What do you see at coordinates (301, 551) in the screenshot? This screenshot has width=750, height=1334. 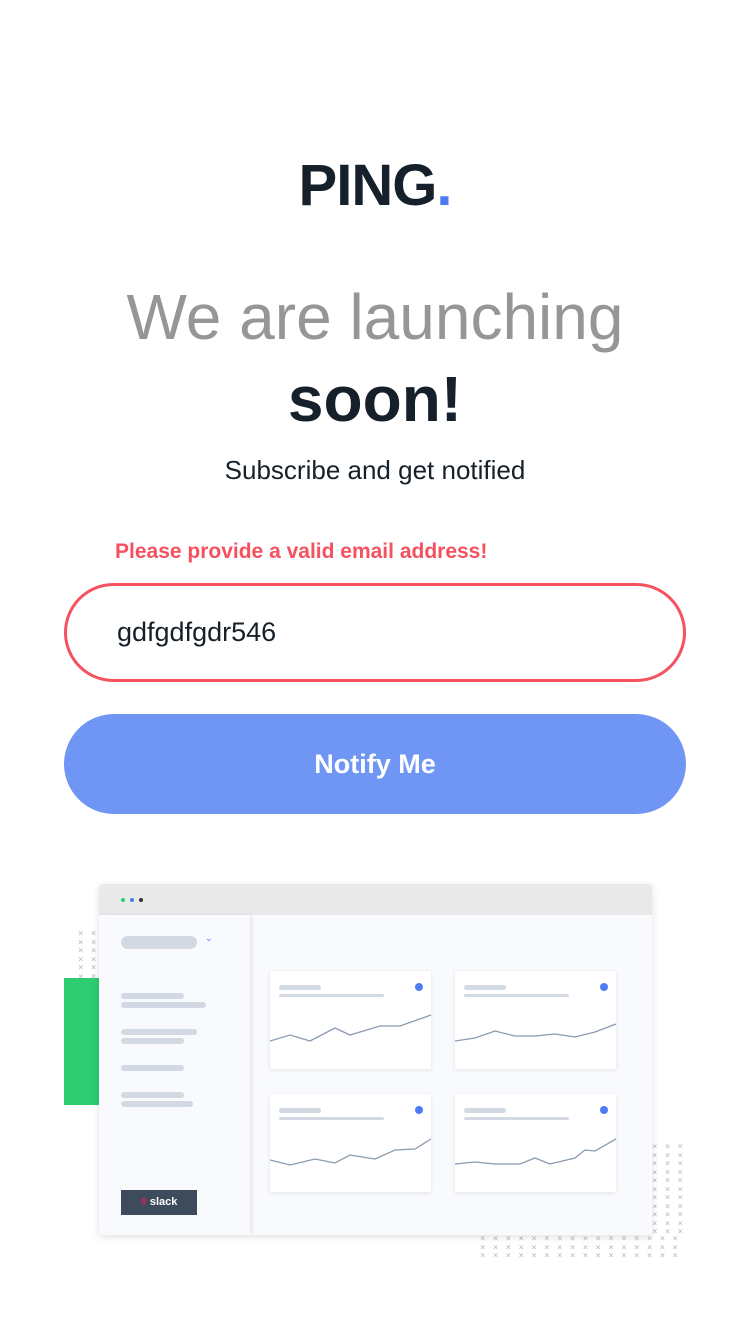 I see `email-error-message: Please provide a valid email address!` at bounding box center [301, 551].